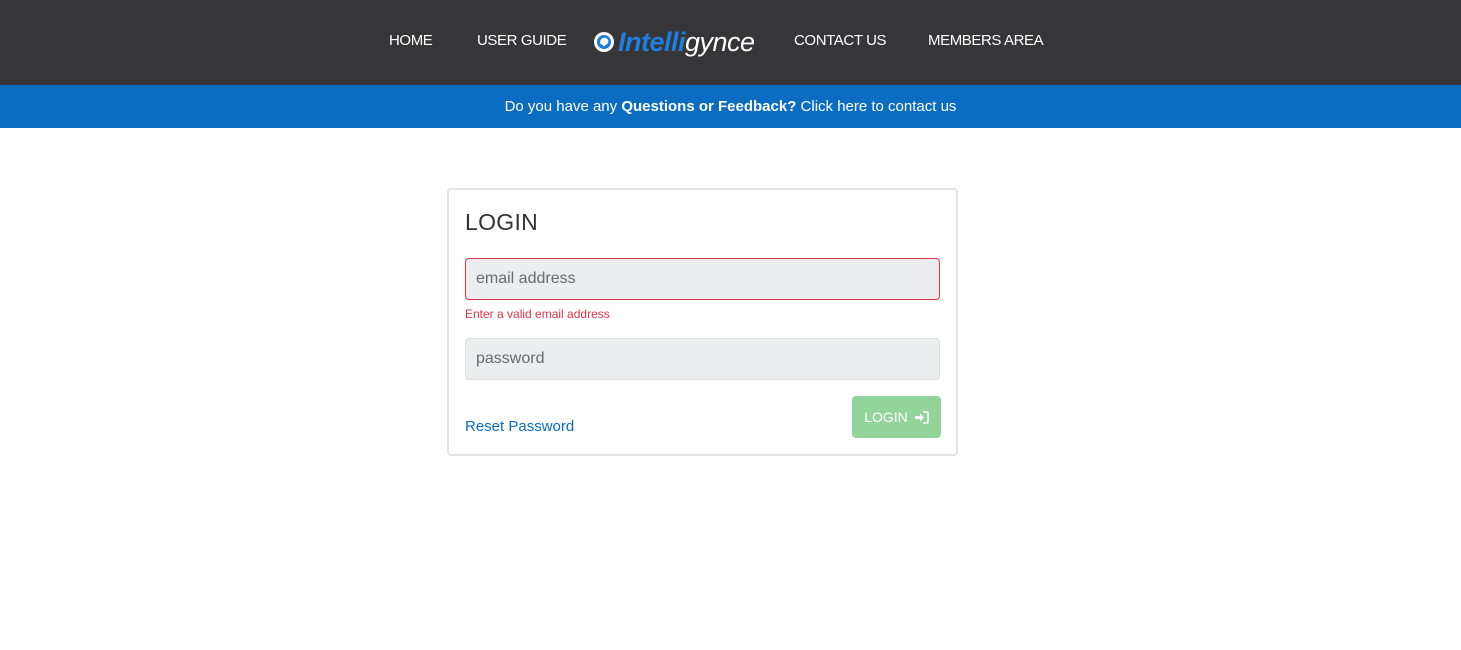  Describe the element at coordinates (720, 41) in the screenshot. I see `logo-text-light: gynce` at that location.